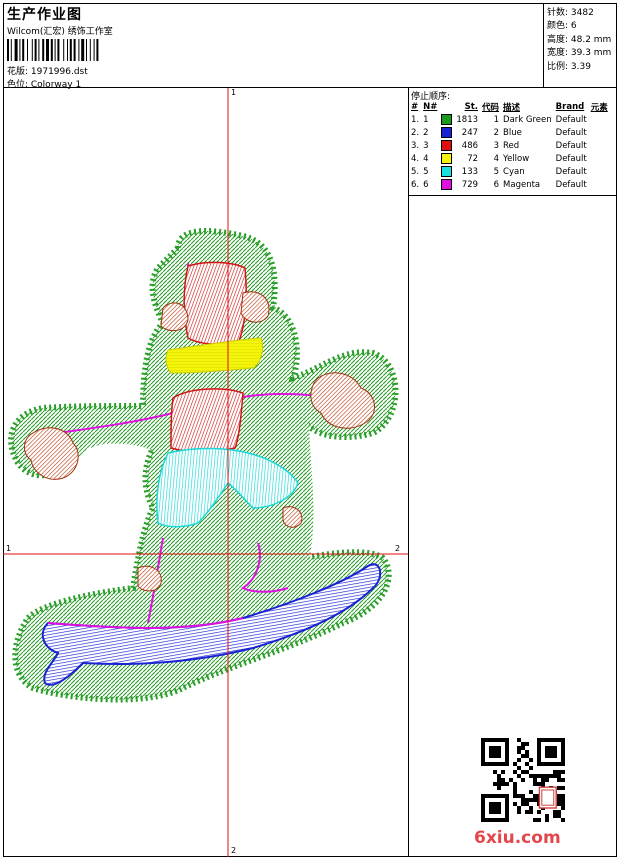 The width and height of the screenshot is (620, 860). What do you see at coordinates (215, 303) in the screenshot?
I see `head-red` at bounding box center [215, 303].